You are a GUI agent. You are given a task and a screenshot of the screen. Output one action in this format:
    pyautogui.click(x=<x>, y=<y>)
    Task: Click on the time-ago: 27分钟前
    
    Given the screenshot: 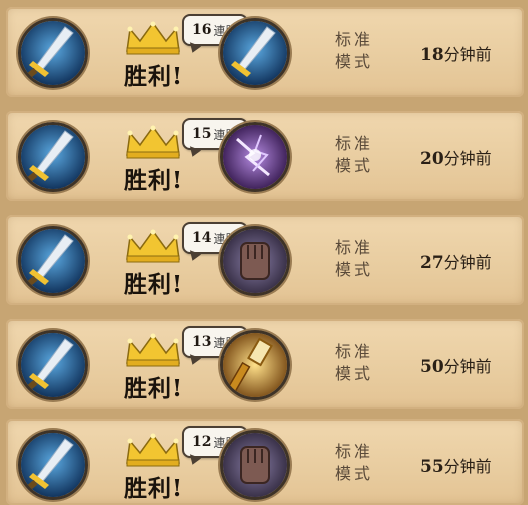 What is the action you would take?
    pyautogui.click(x=456, y=261)
    